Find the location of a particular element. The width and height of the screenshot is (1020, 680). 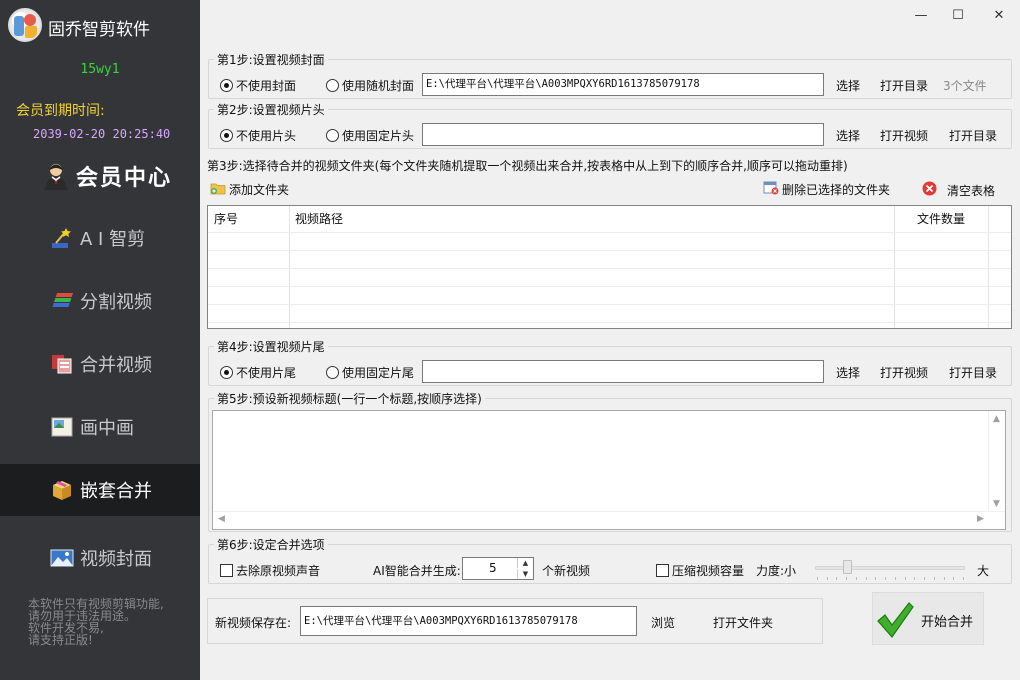

nested-box-icon is located at coordinates (62, 490).